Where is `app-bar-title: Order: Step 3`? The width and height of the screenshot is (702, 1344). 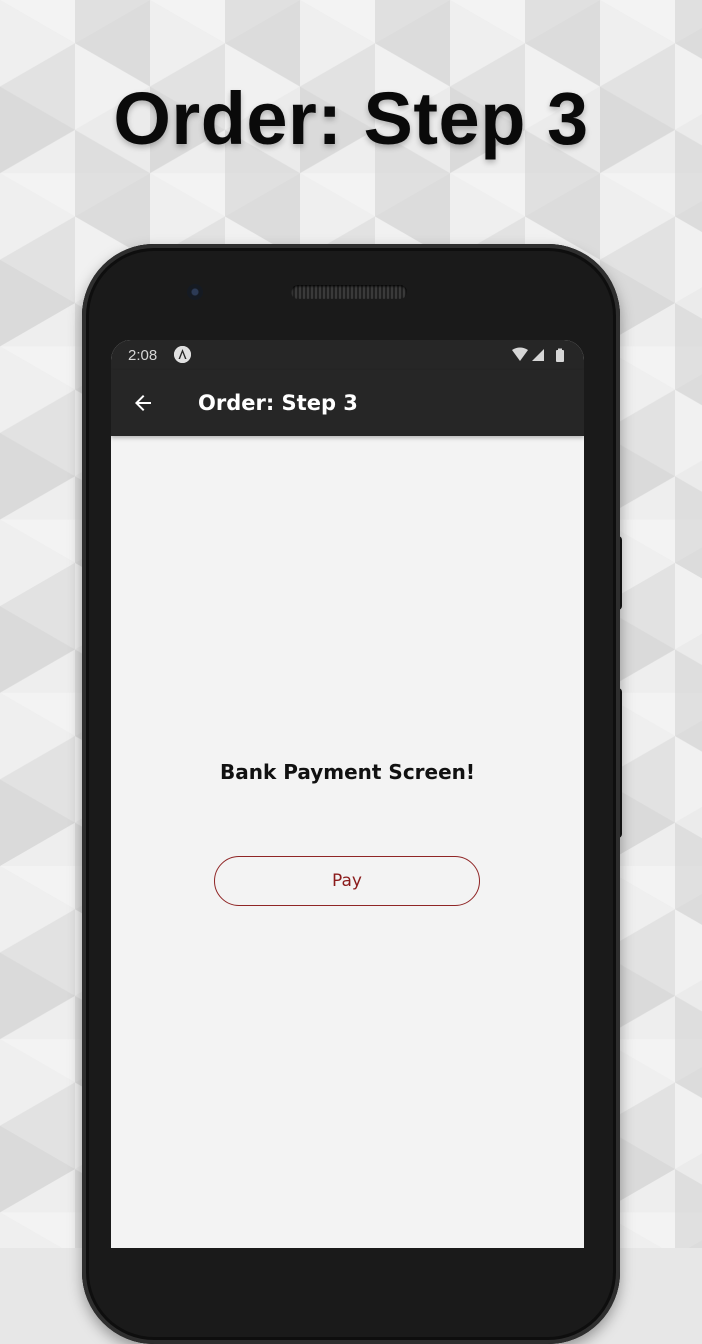 app-bar-title: Order: Step 3 is located at coordinates (278, 403).